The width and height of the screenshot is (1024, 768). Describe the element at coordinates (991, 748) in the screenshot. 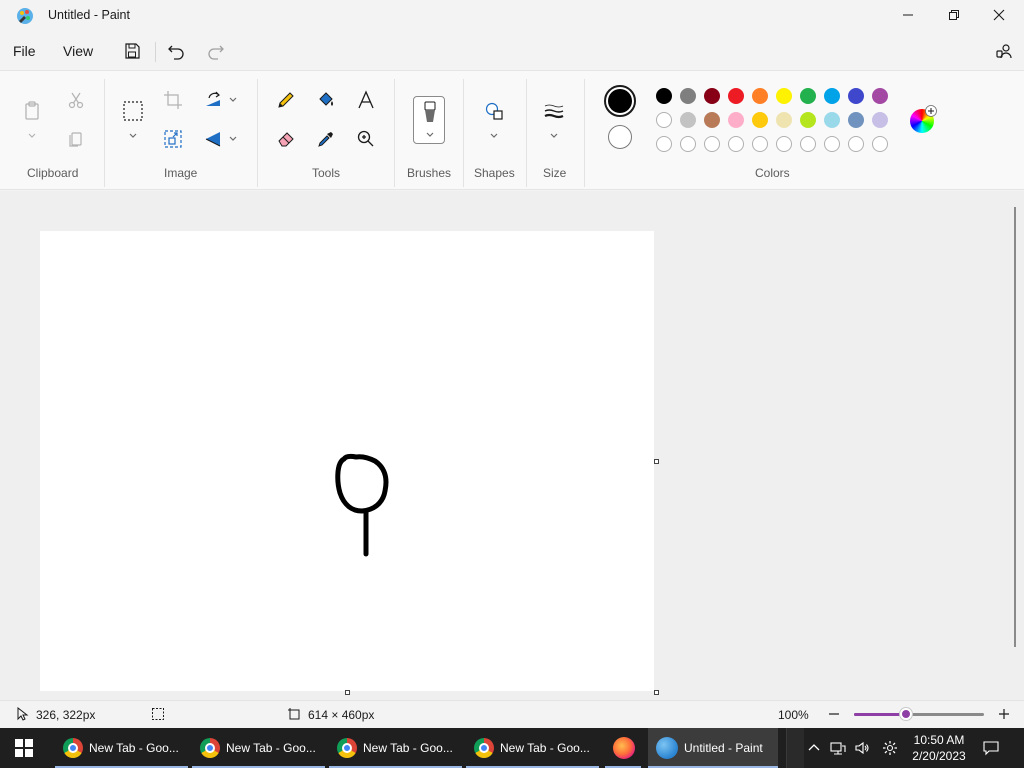

I see `notification-icon` at that location.